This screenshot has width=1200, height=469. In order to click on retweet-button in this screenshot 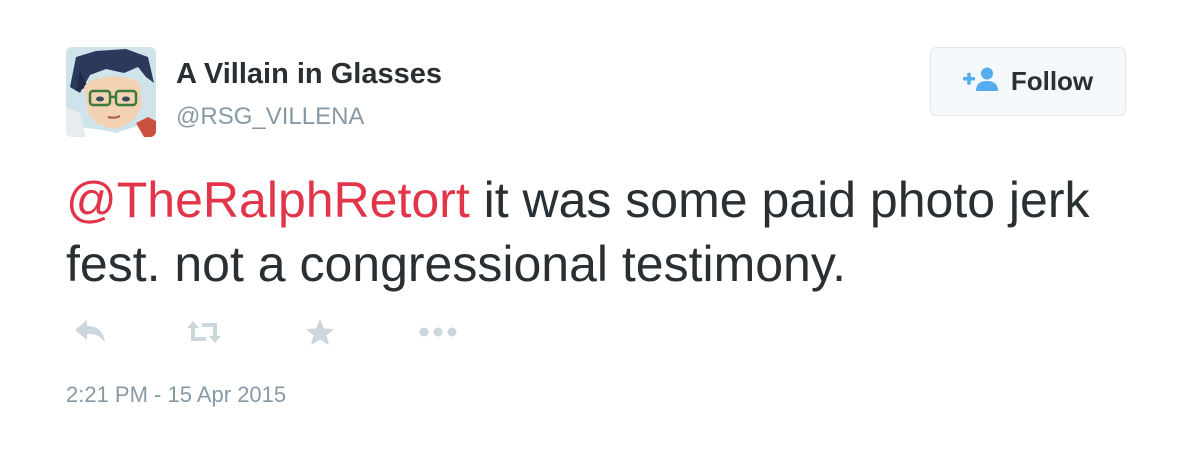, I will do `click(204, 334)`.